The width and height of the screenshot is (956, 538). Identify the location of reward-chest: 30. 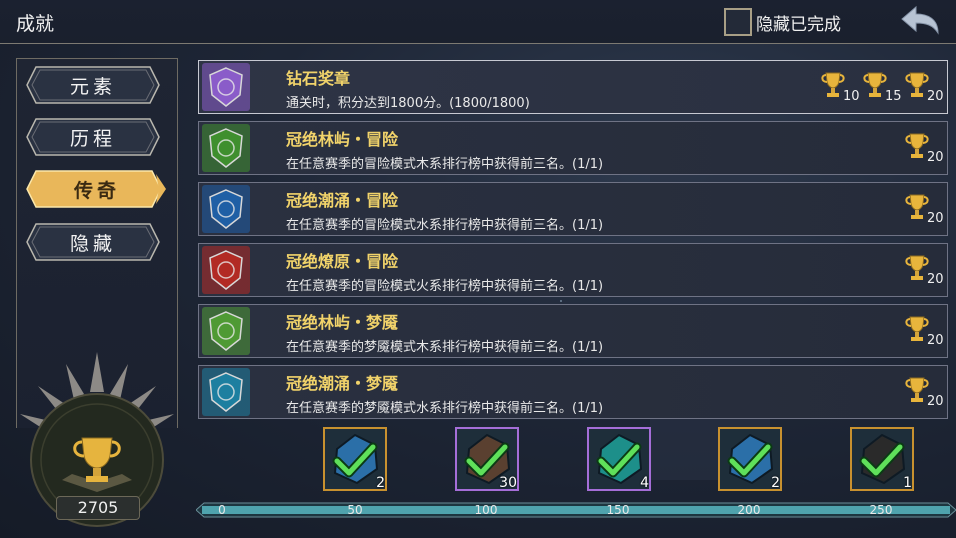
(487, 459).